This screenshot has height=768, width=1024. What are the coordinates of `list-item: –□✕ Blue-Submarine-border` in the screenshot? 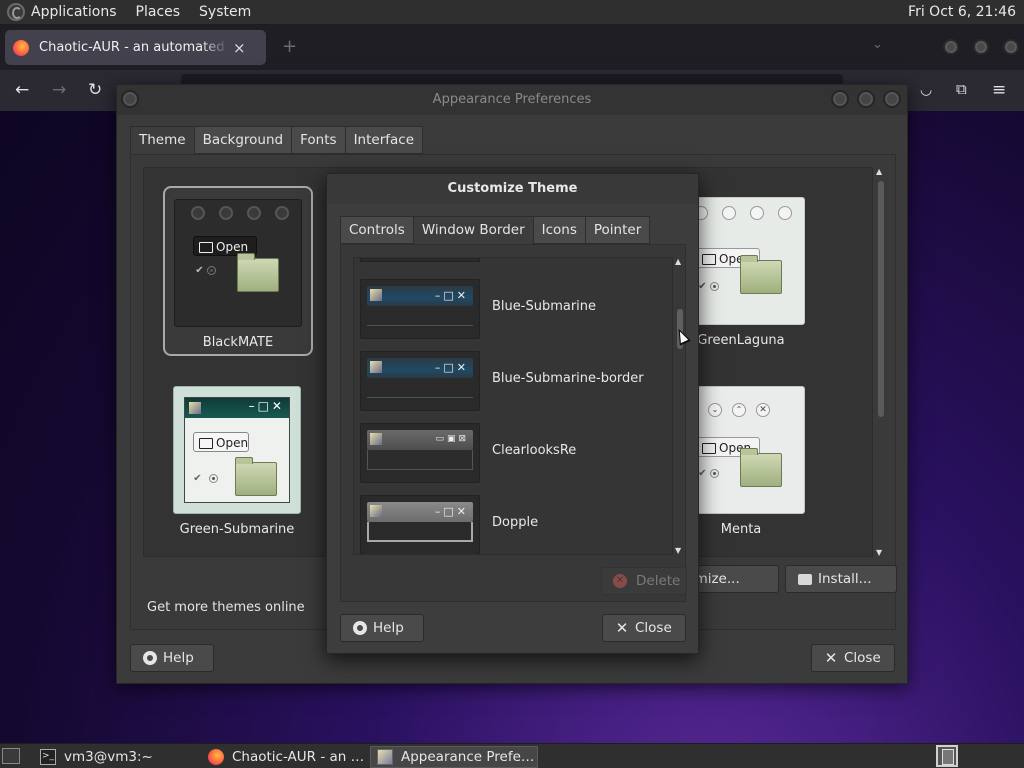 It's located at (510, 381).